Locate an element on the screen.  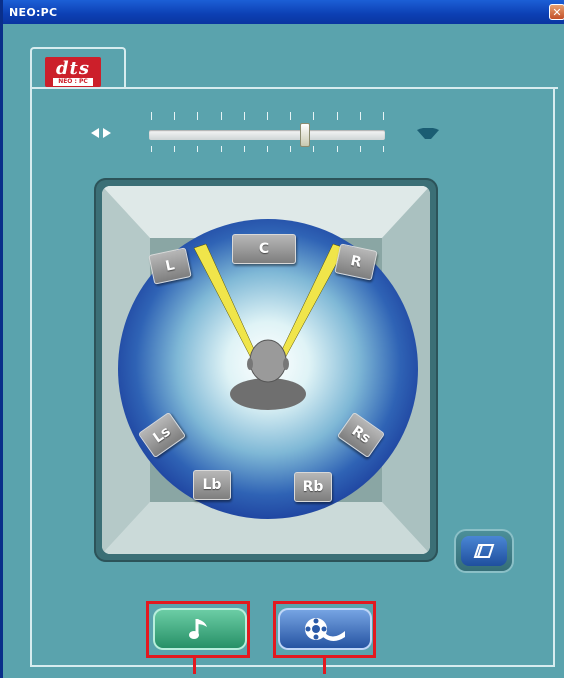
highlight-box-movie is located at coordinates (324, 629).